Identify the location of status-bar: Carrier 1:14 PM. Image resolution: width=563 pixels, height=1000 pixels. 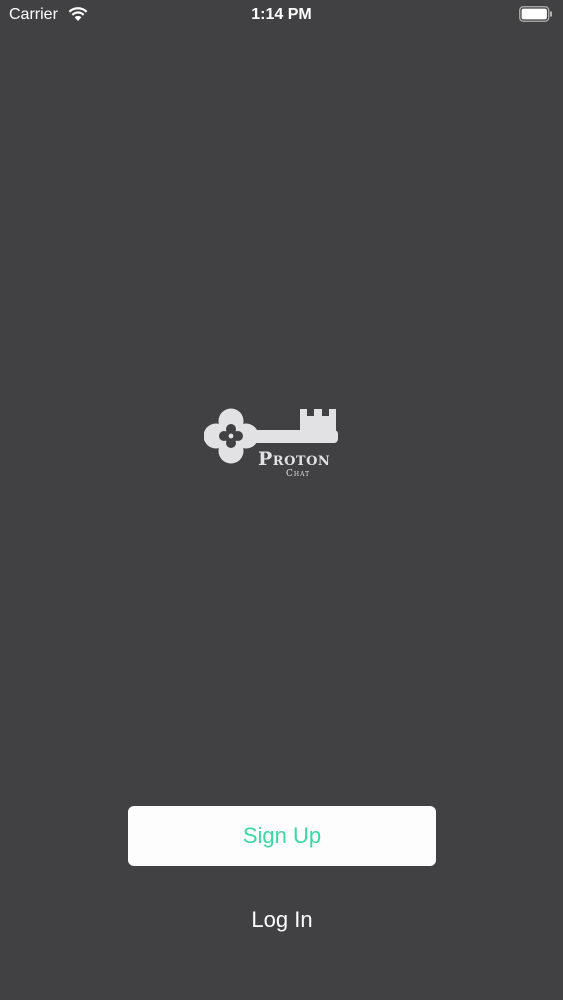
(281, 15).